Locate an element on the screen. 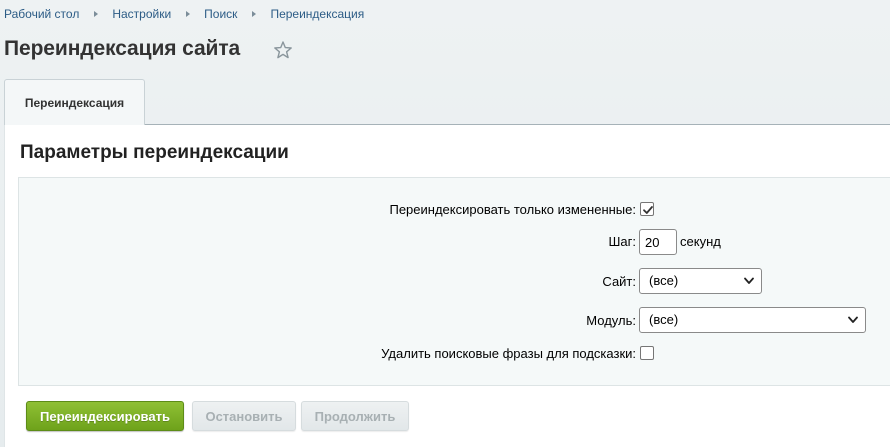  step-input is located at coordinates (658, 242).